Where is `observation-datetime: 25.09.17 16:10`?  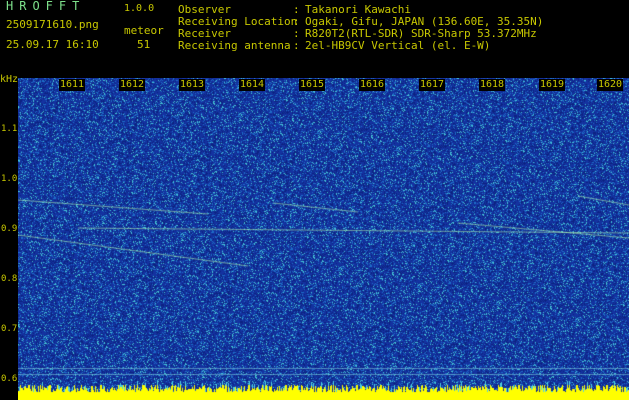 observation-datetime: 25.09.17 16:10 is located at coordinates (52, 44).